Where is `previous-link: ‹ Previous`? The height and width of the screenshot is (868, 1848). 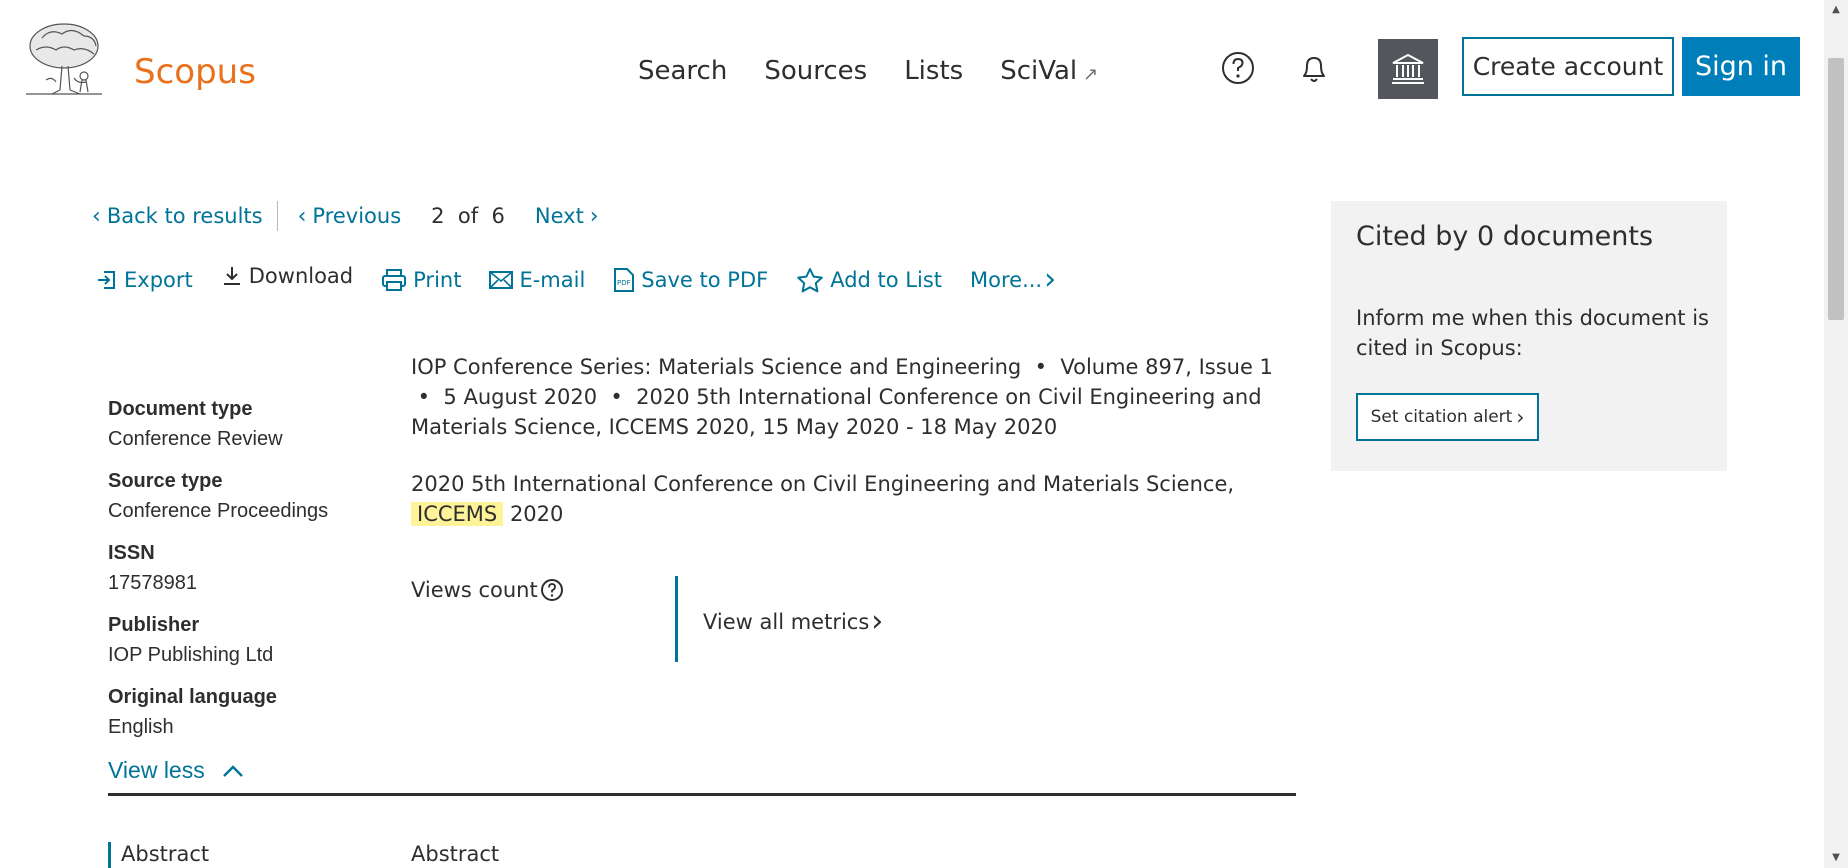 previous-link: ‹ Previous is located at coordinates (347, 216).